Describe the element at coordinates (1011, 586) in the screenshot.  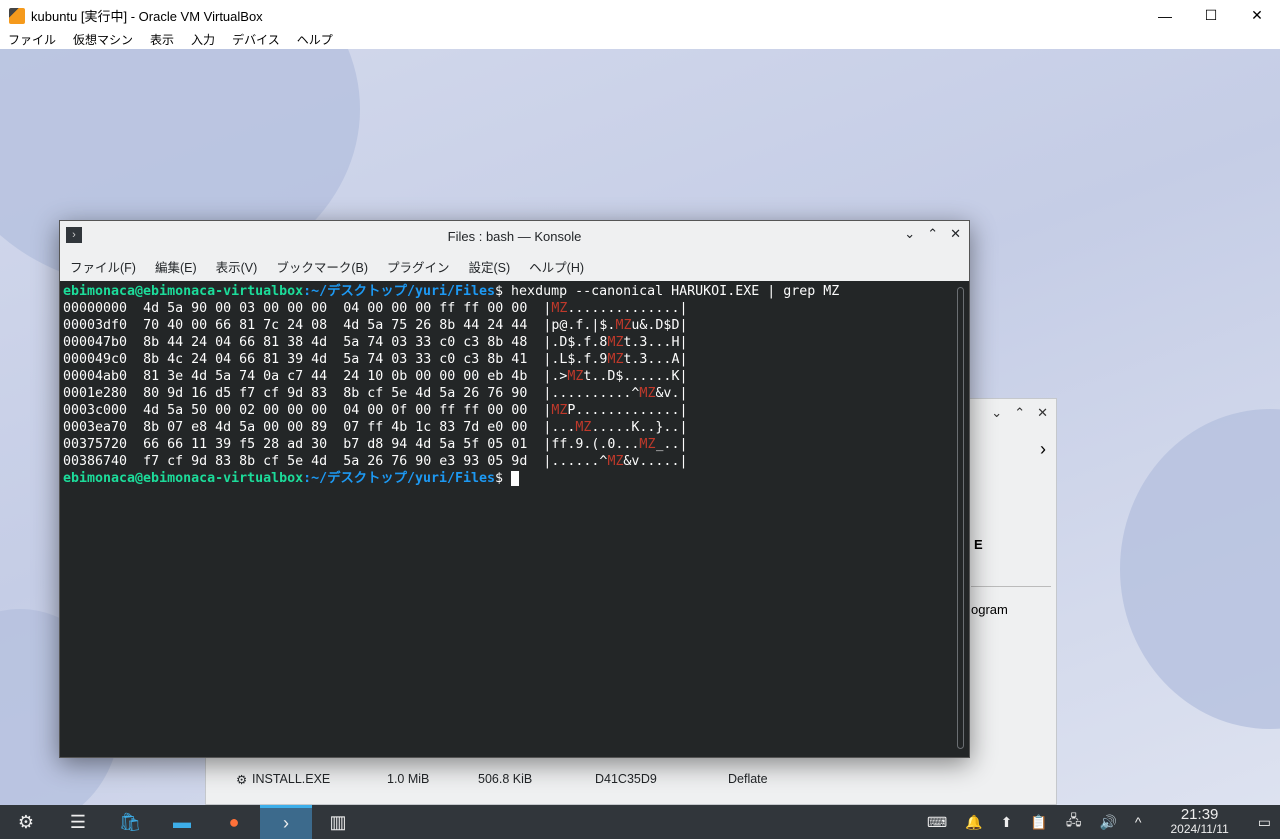
I see `divider` at that location.